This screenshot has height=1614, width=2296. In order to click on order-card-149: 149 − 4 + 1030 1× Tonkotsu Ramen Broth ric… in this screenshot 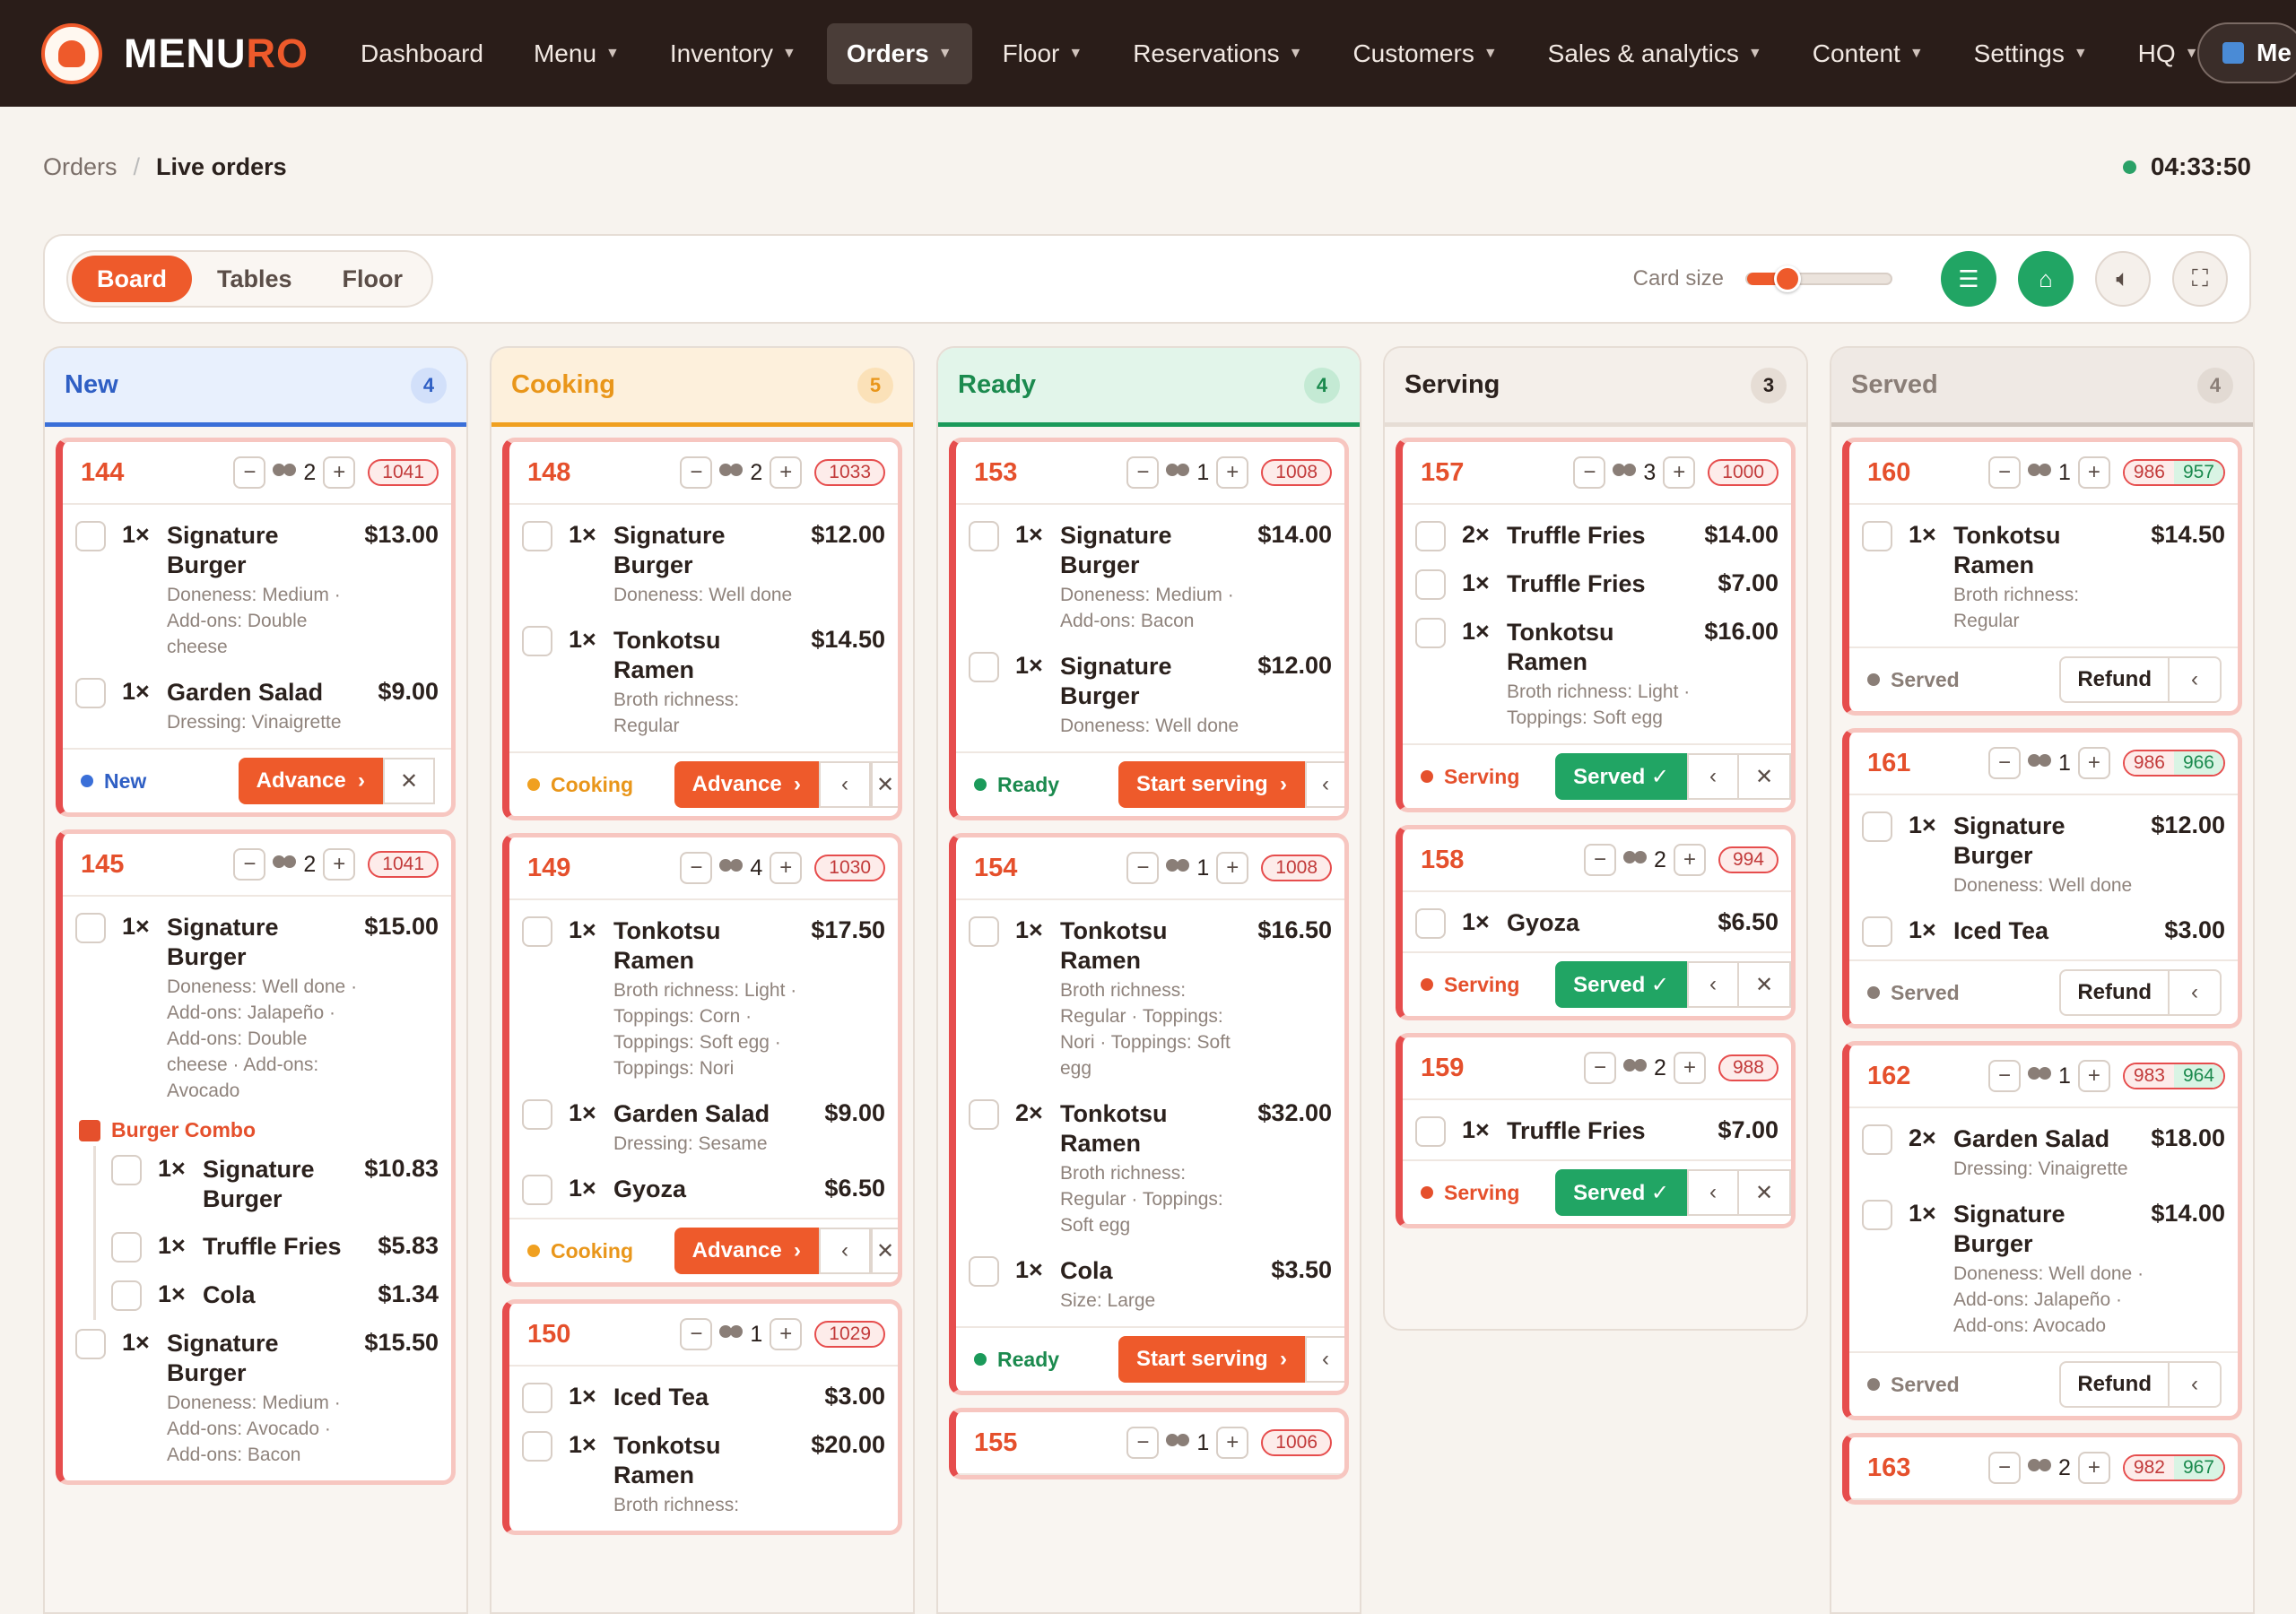, I will do `click(702, 1060)`.